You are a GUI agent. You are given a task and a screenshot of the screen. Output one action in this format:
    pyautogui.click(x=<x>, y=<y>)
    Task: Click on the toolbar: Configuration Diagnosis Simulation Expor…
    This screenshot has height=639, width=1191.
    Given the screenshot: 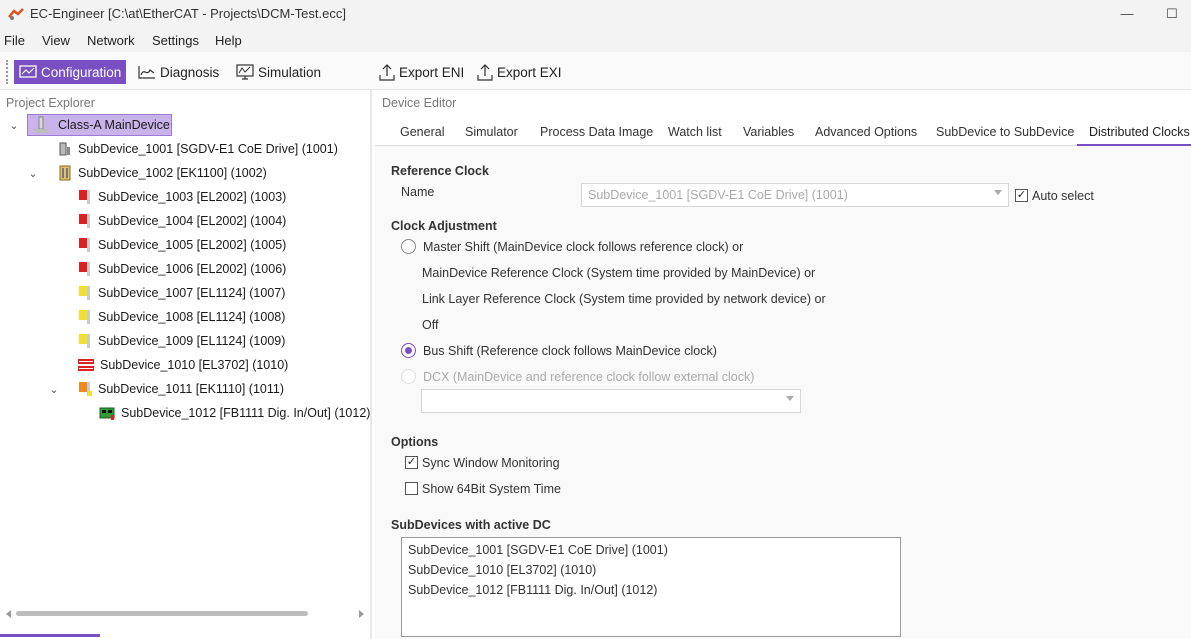 What is the action you would take?
    pyautogui.click(x=595, y=71)
    